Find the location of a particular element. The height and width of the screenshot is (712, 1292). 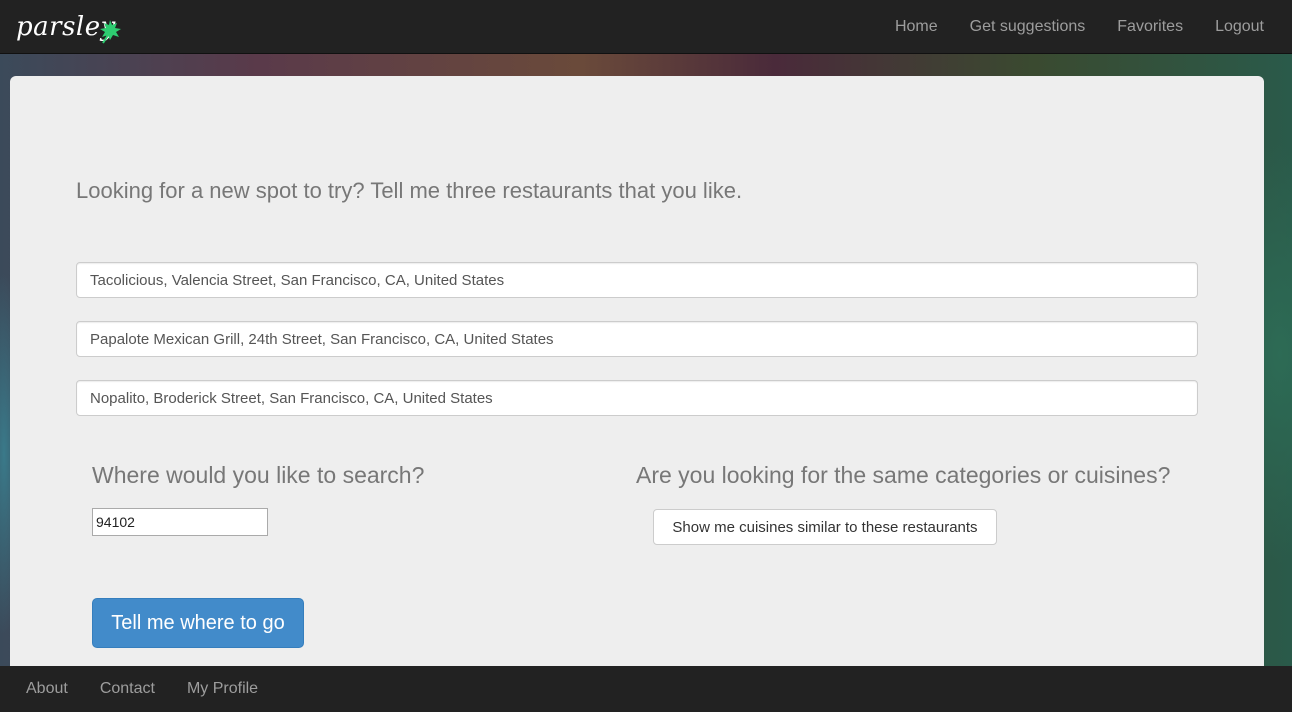

footer-contact: Contact is located at coordinates (127, 689).